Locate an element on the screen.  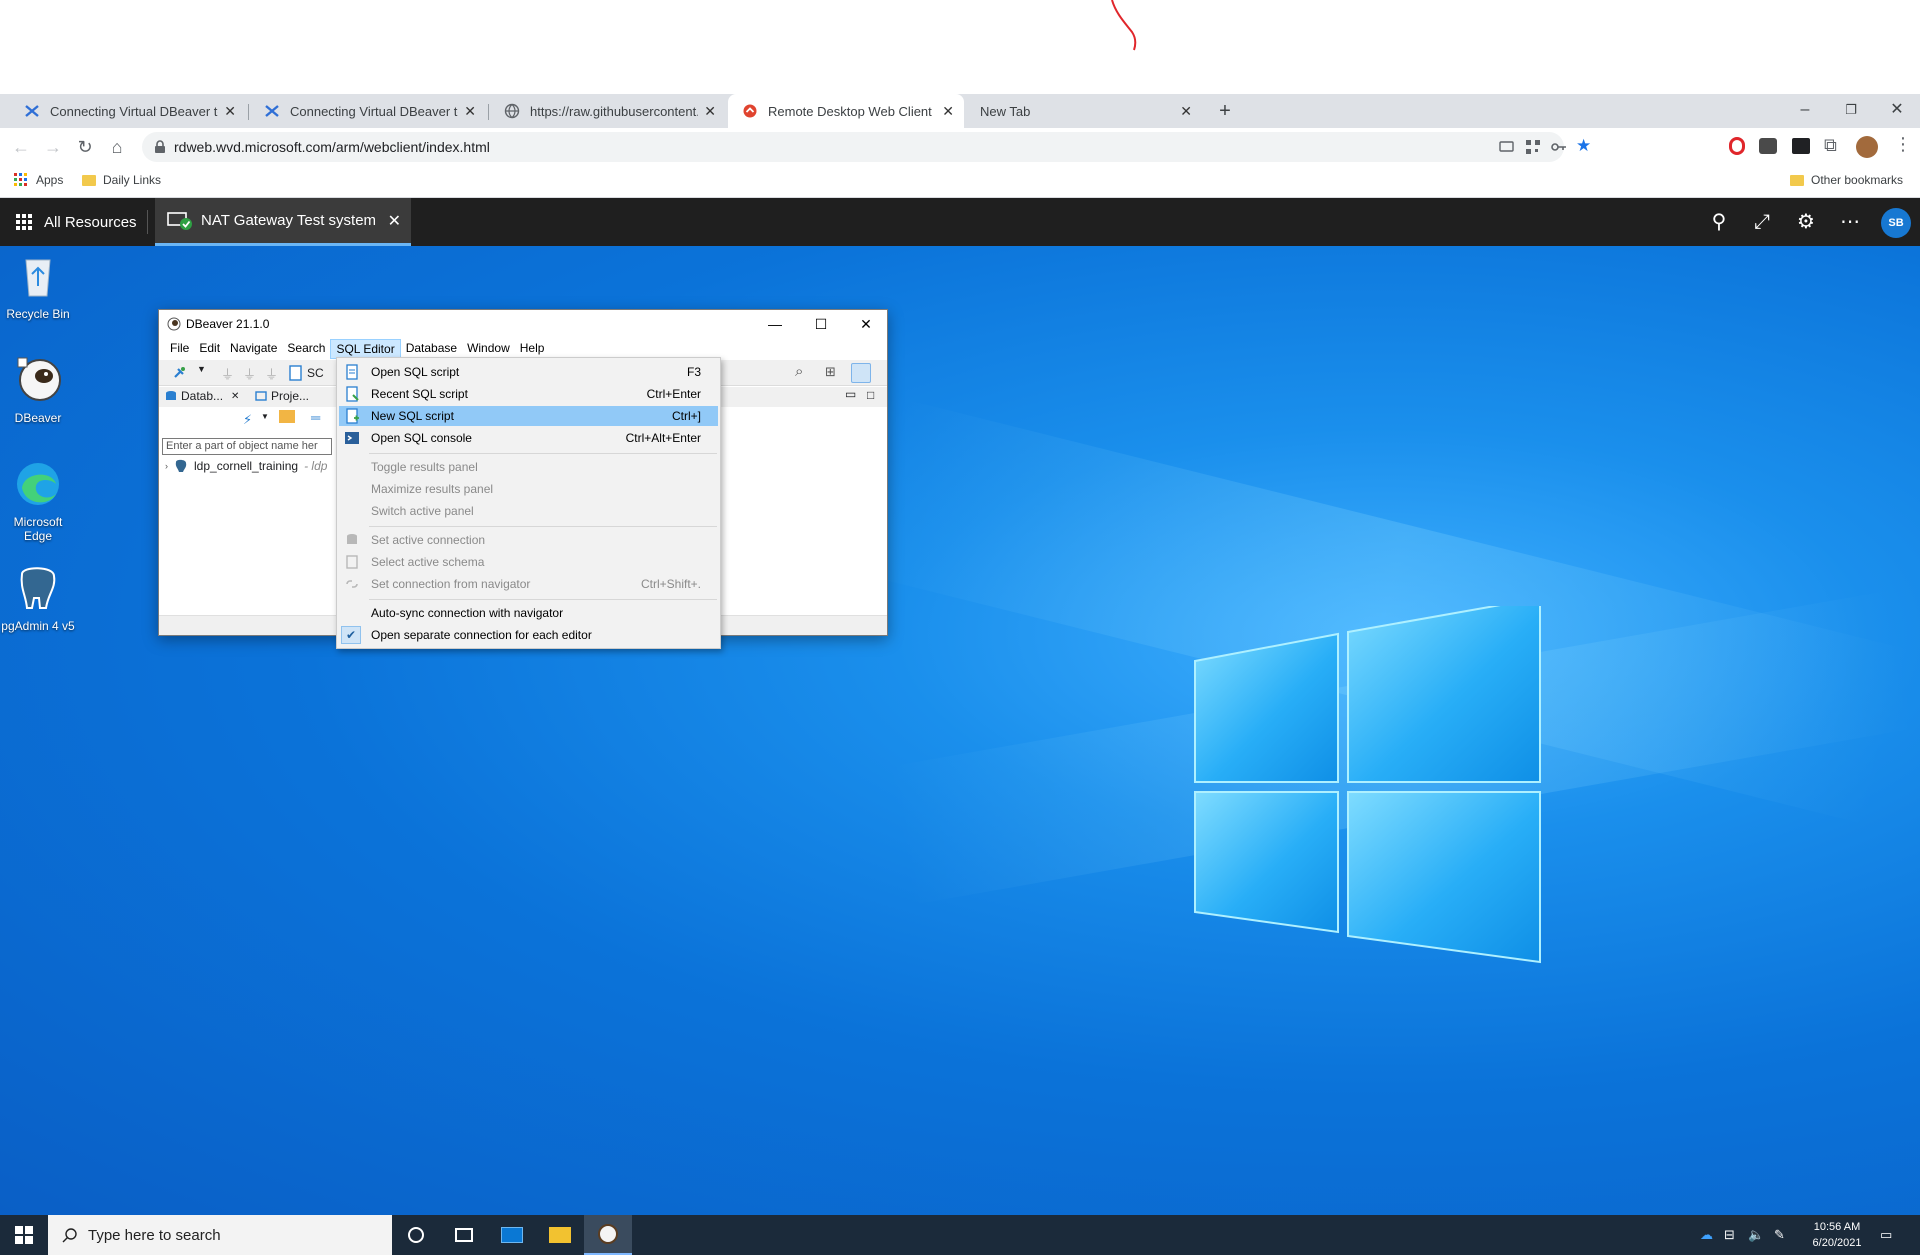
tree-item-connection: › ldp_cornell_training - ldp is located at coordinates (246, 466).